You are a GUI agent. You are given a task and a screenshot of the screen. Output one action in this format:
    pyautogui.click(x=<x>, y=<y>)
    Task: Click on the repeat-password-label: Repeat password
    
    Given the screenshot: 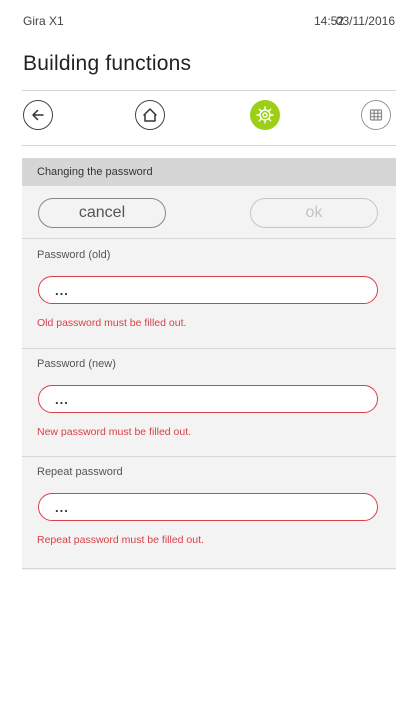 What is the action you would take?
    pyautogui.click(x=80, y=472)
    